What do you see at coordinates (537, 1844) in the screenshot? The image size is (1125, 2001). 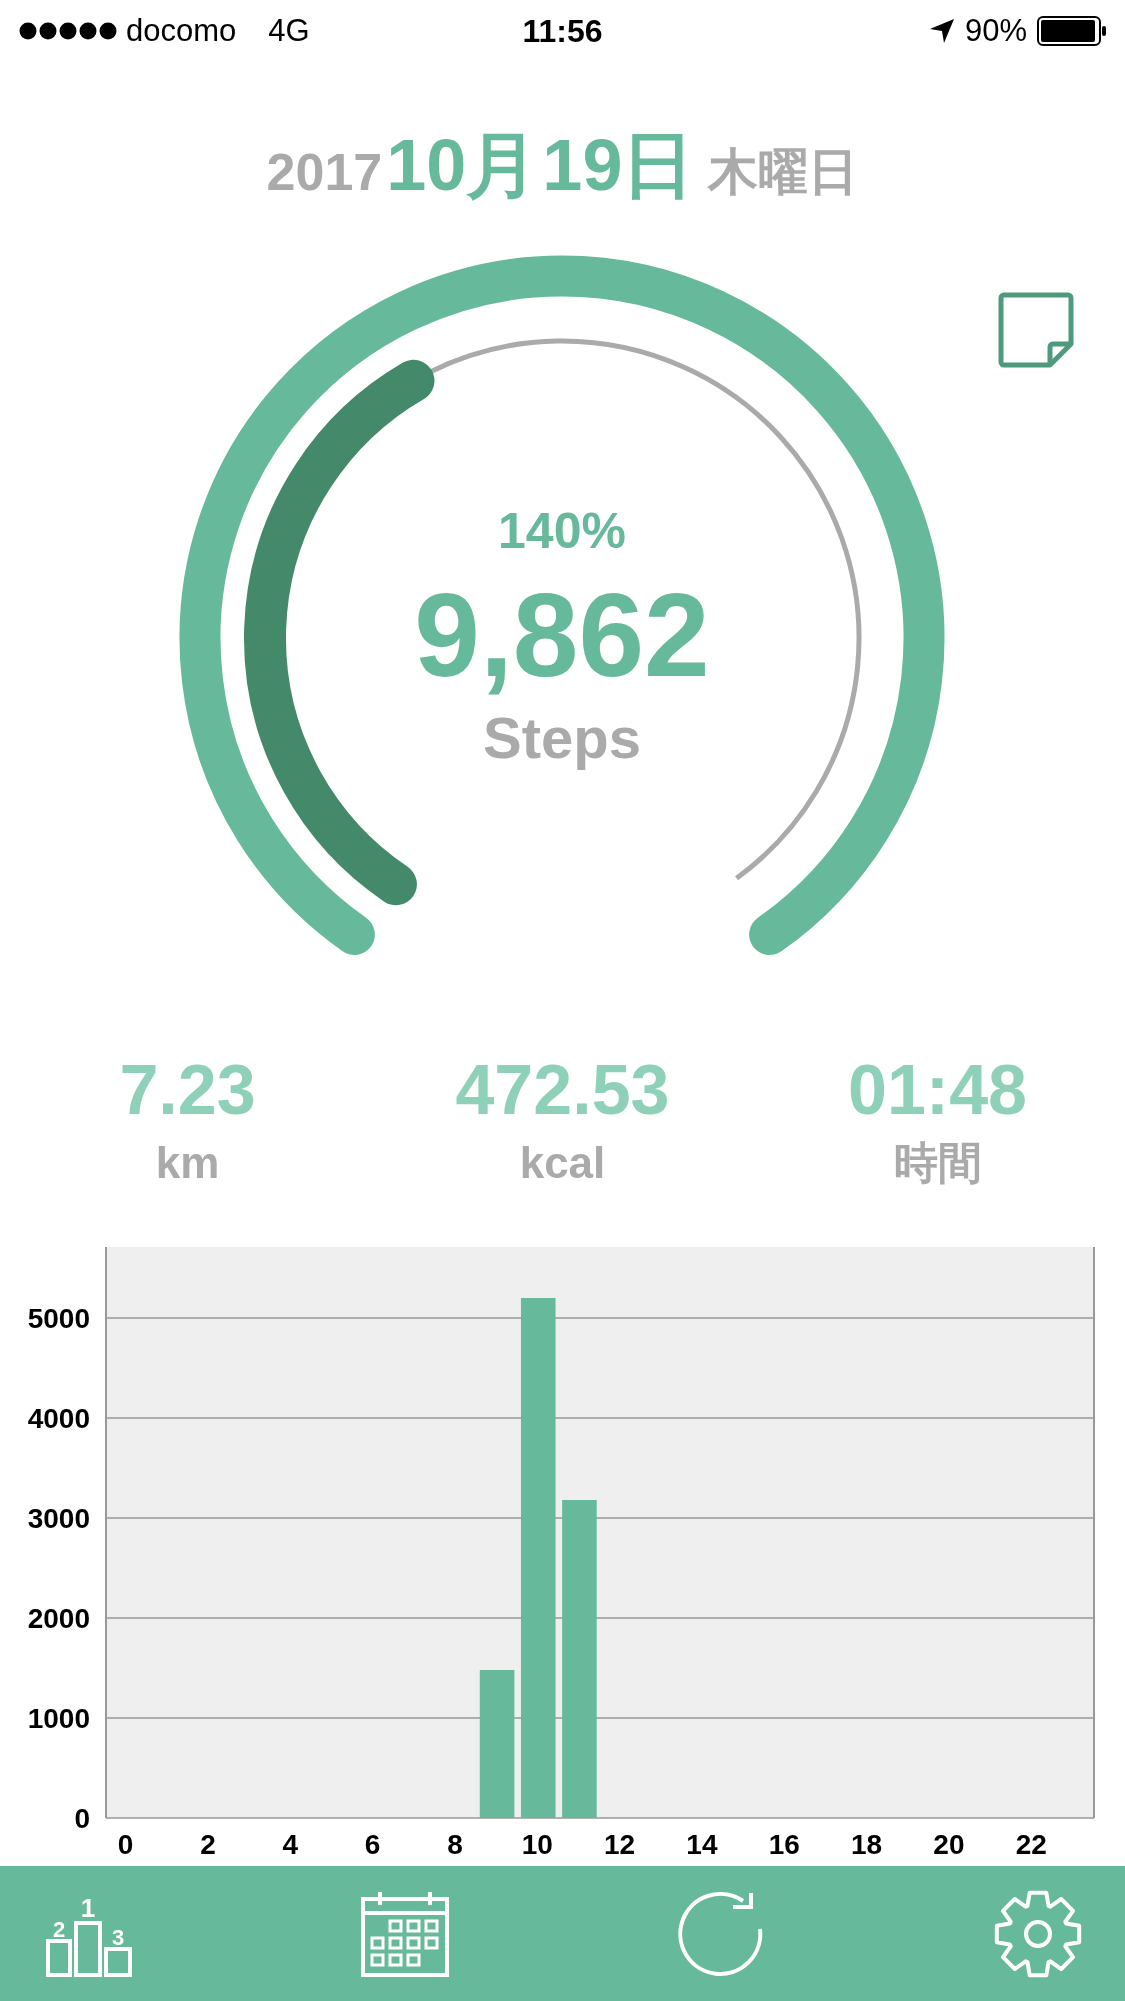 I see `x-axis-label: 10` at bounding box center [537, 1844].